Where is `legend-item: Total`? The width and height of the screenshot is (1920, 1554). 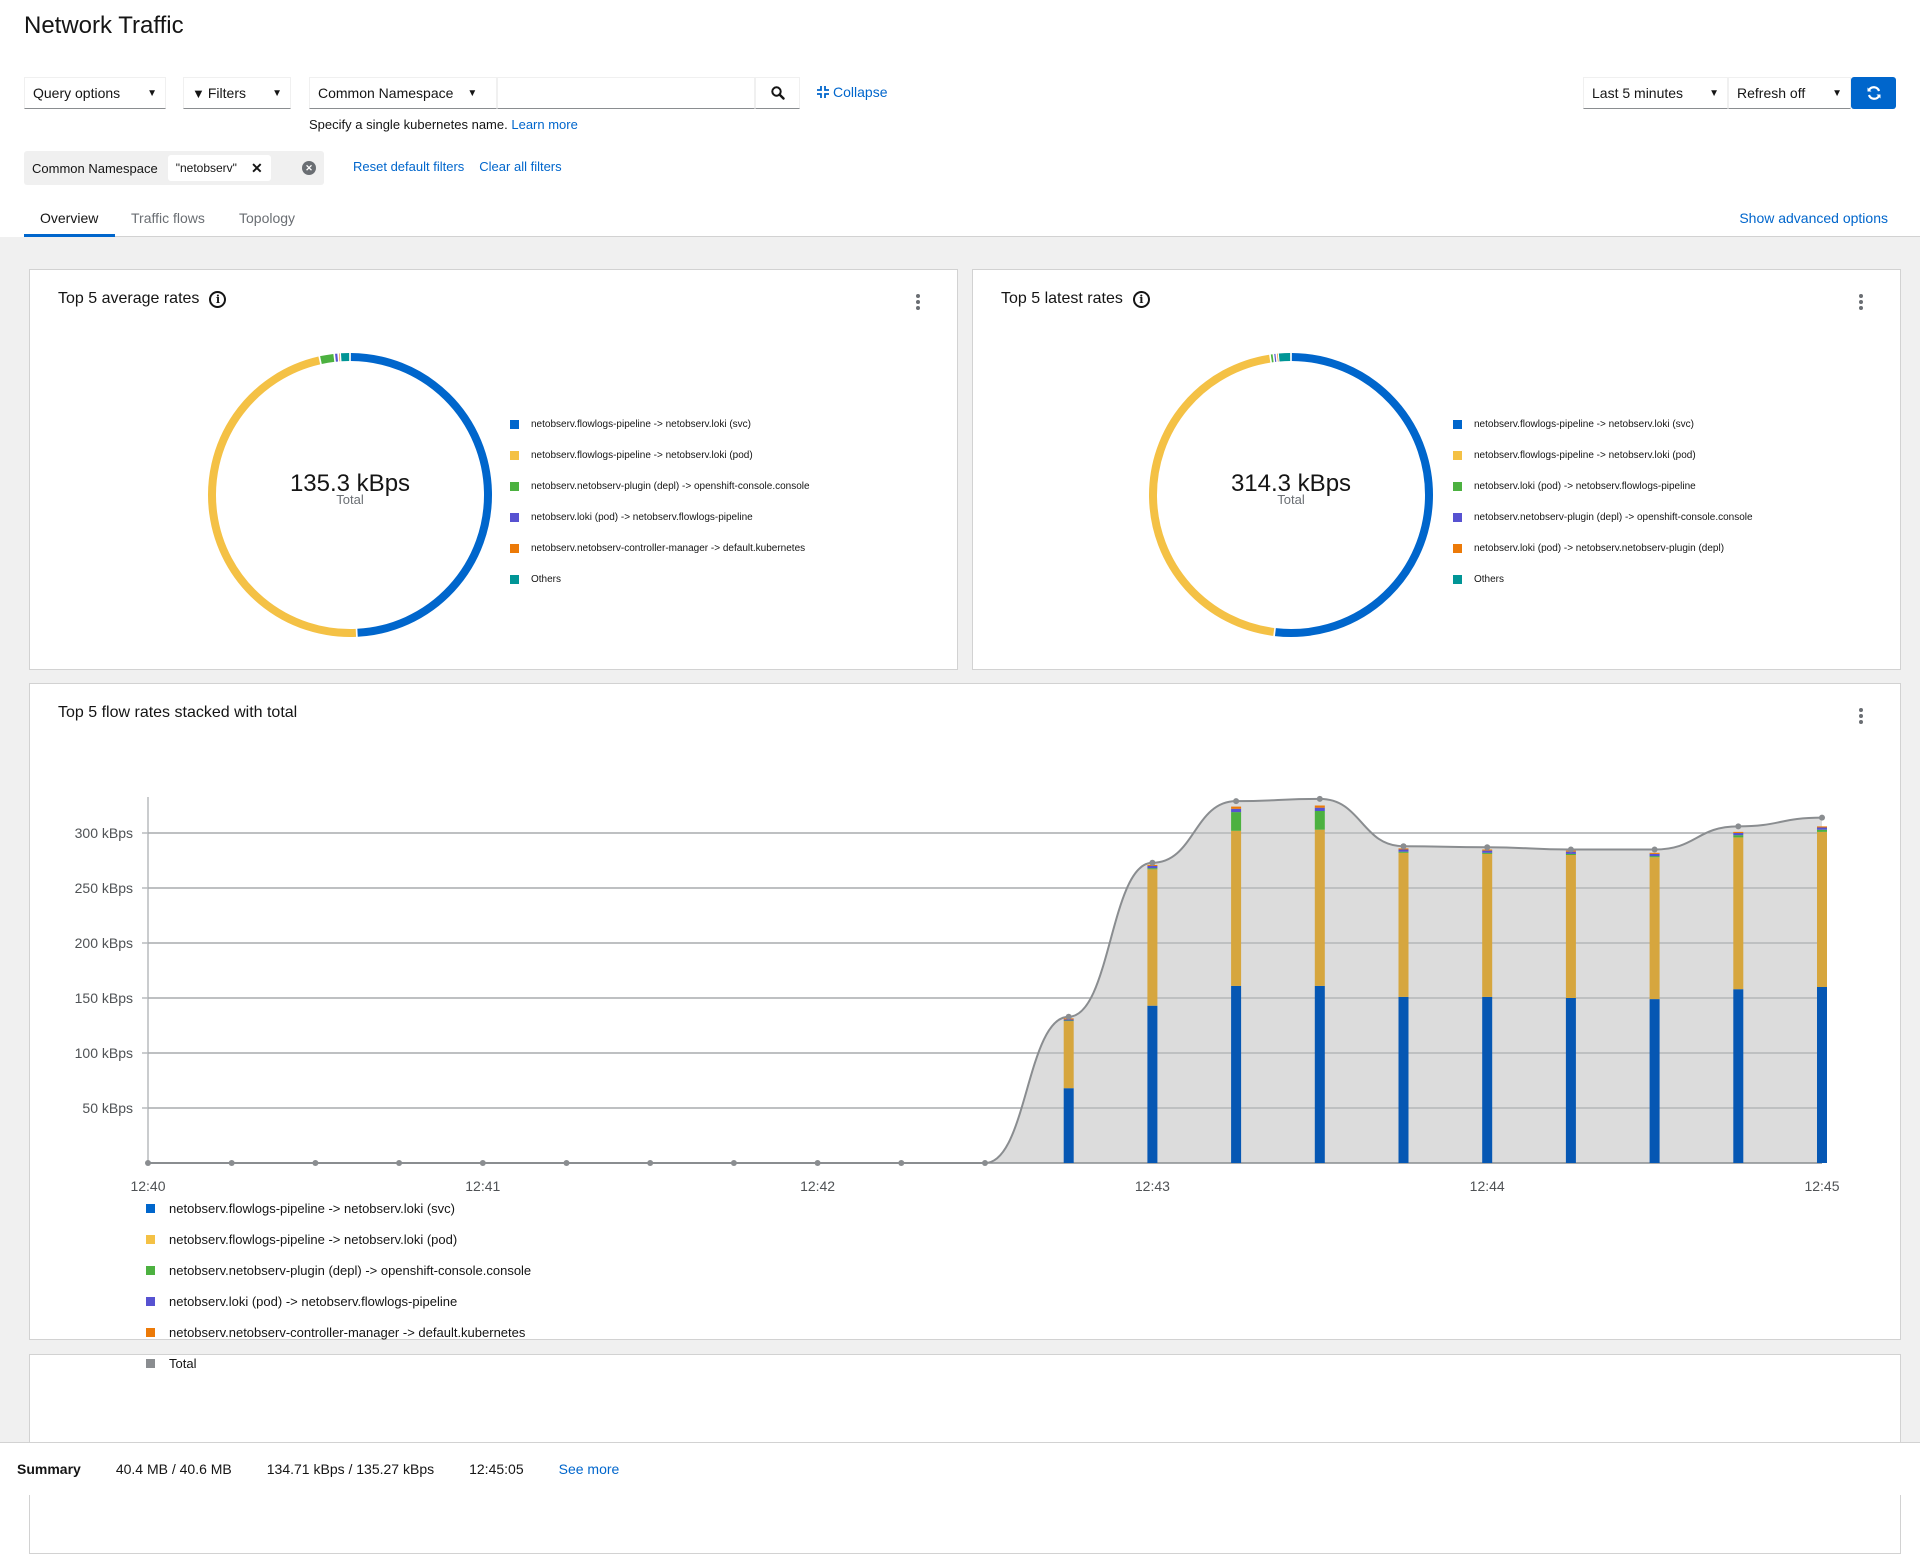
legend-item: Total is located at coordinates (338, 1363).